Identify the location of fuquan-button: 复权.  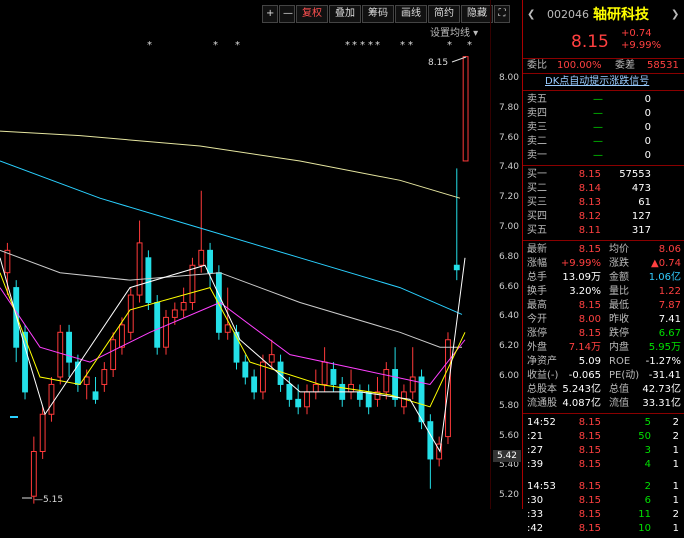
(312, 14).